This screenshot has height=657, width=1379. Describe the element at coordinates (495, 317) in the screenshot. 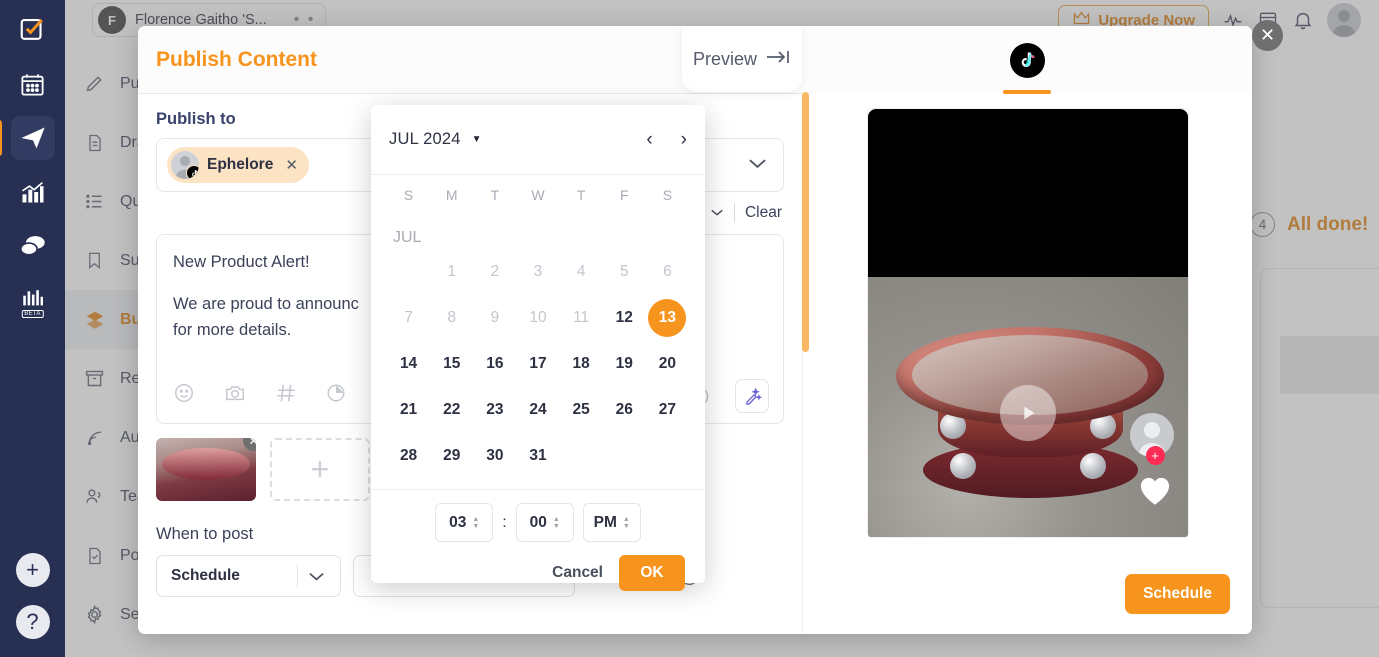

I see `day-cell: 9` at that location.